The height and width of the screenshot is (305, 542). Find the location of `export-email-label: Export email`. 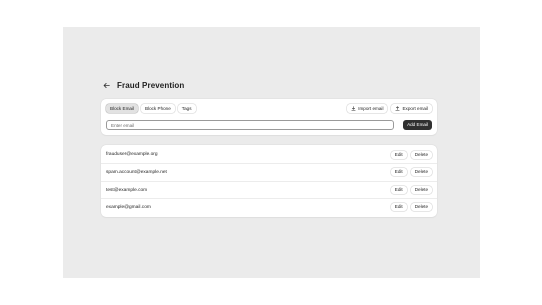

export-email-label: Export email is located at coordinates (415, 108).